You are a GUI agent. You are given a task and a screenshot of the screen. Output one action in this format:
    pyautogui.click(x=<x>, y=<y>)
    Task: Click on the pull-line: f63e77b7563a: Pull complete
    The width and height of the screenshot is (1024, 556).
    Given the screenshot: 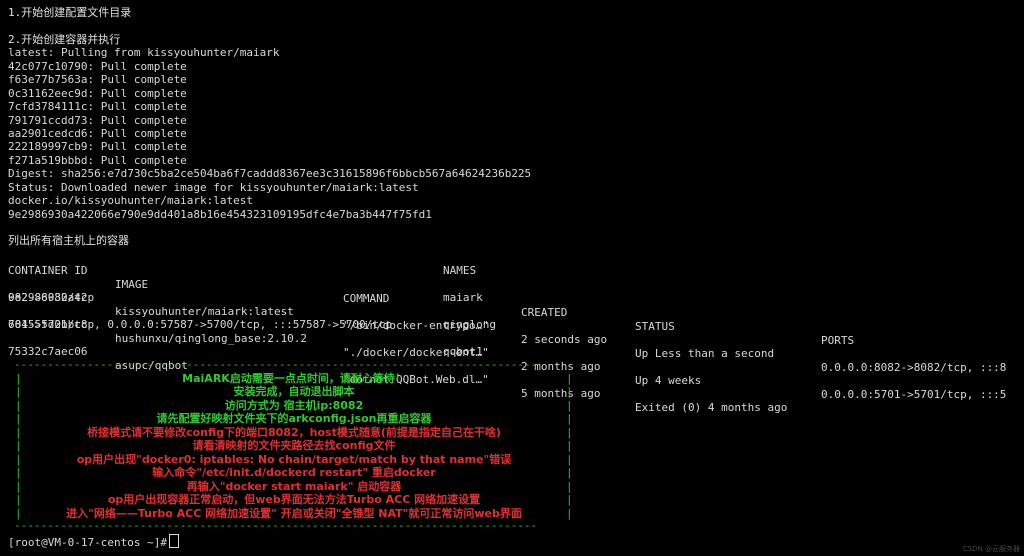 What is the action you would take?
    pyautogui.click(x=97, y=80)
    